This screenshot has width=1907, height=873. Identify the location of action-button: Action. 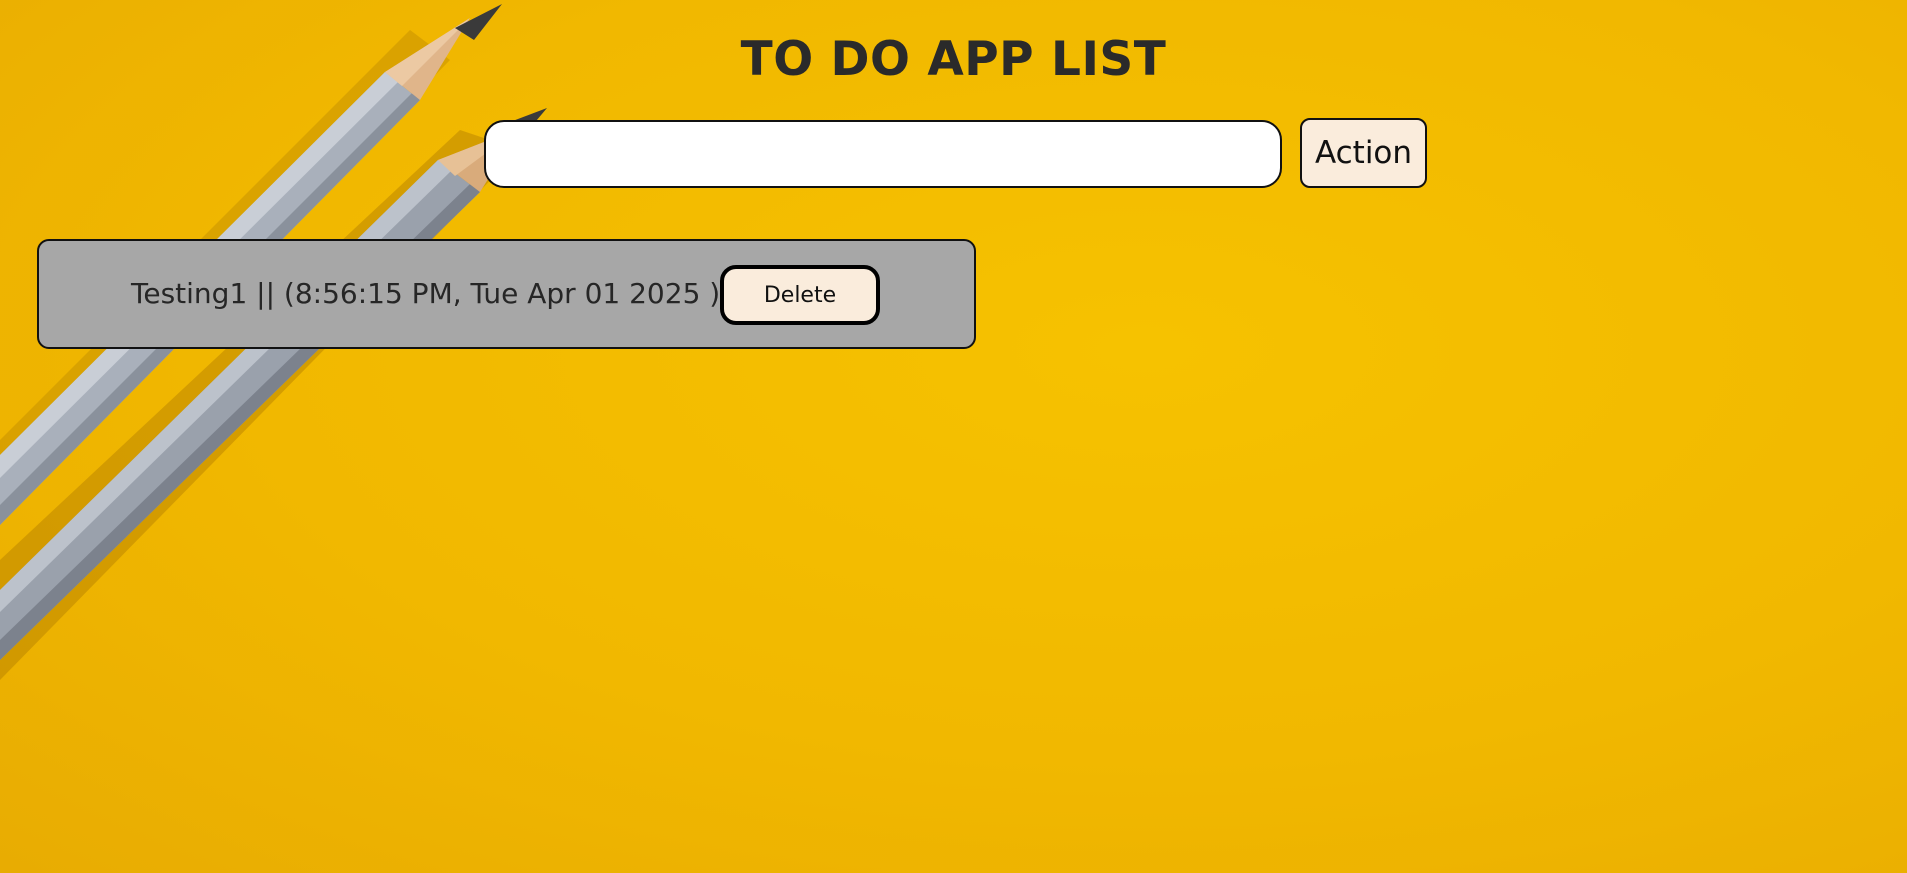
(1363, 153).